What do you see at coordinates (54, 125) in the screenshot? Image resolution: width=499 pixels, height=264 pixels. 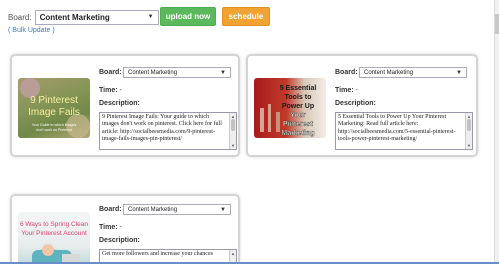 I see `pin-image-subtitle-line1: Your Guide to which images` at bounding box center [54, 125].